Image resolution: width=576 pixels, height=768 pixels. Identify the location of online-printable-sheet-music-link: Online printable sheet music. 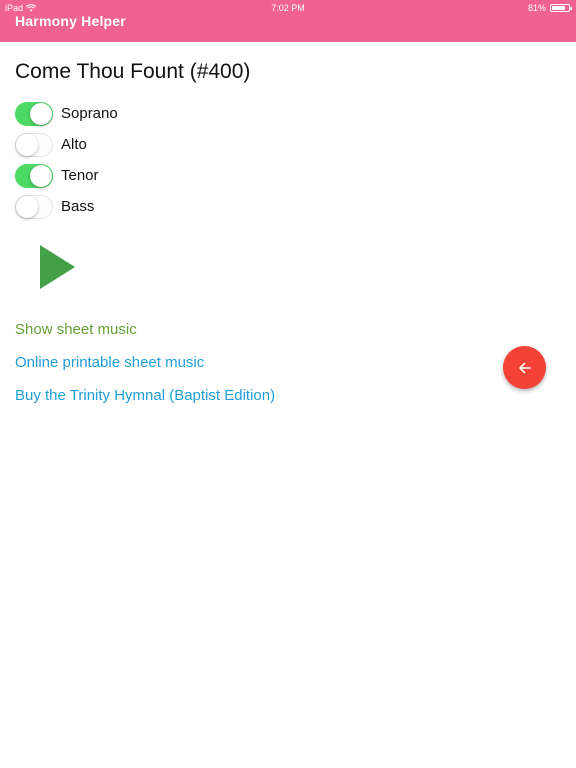
(109, 362).